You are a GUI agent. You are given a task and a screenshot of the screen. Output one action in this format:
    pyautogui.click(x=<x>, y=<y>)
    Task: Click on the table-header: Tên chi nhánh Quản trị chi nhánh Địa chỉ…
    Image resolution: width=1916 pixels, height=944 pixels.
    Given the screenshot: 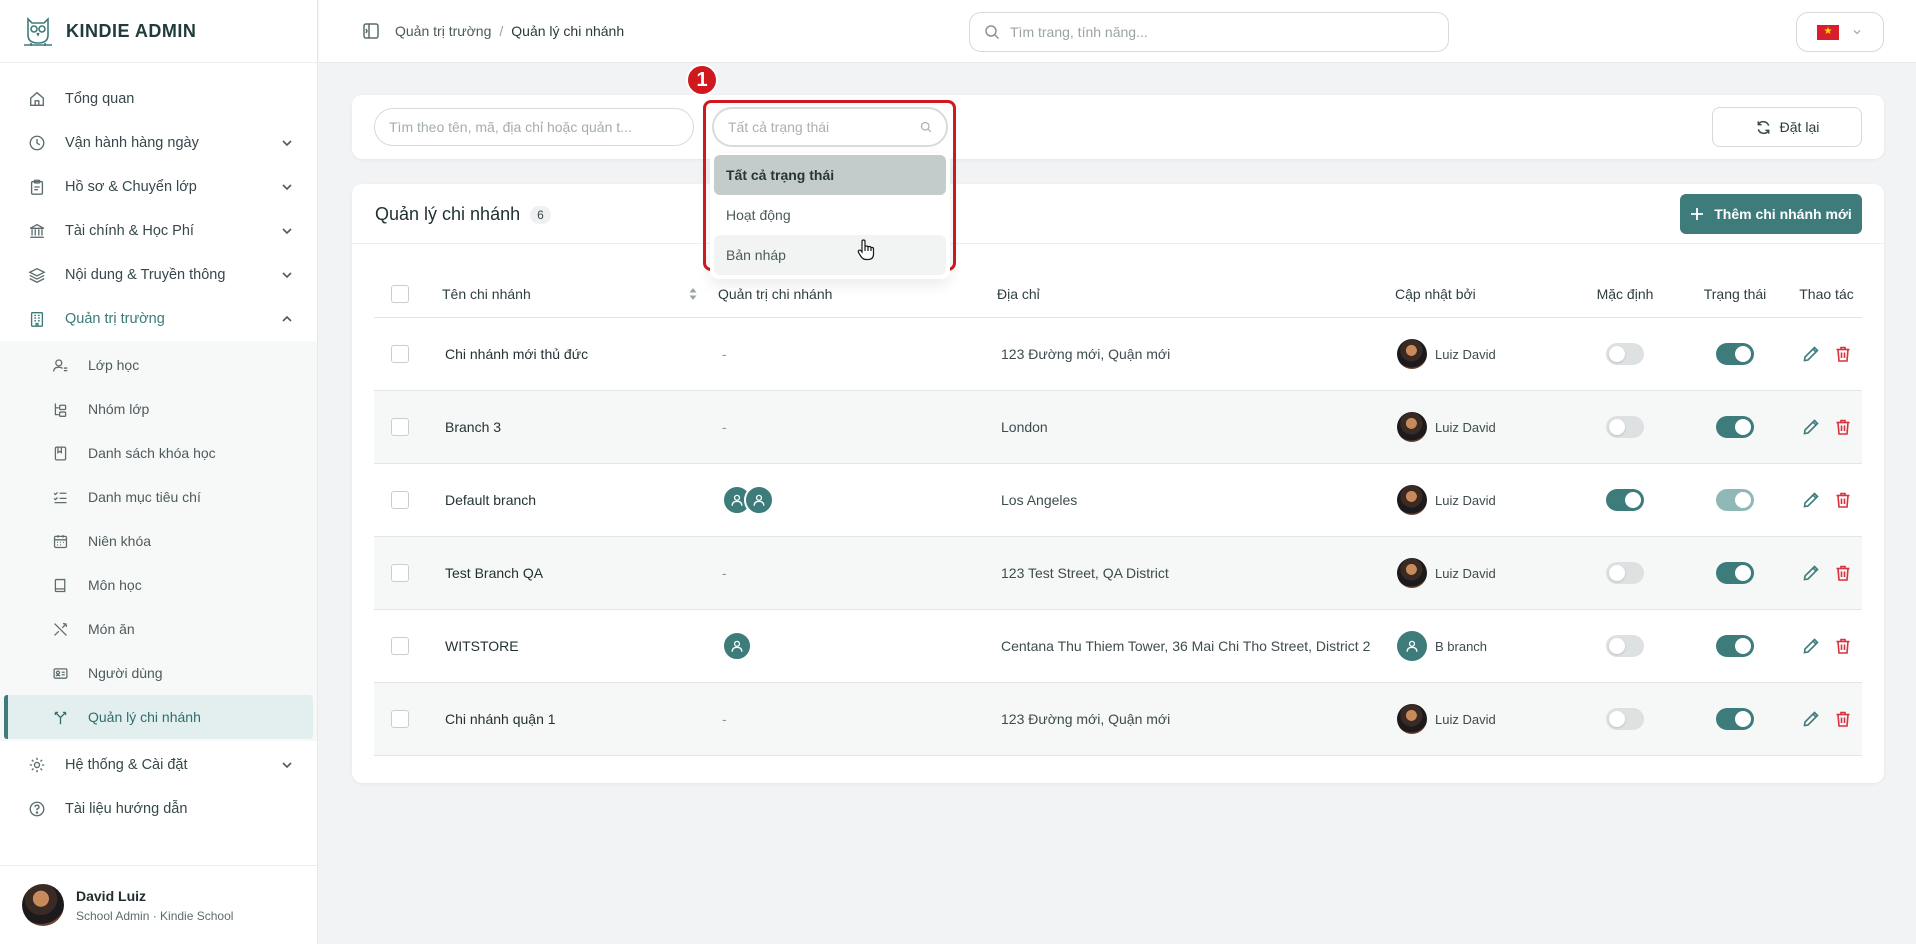 What is the action you would take?
    pyautogui.click(x=1118, y=294)
    